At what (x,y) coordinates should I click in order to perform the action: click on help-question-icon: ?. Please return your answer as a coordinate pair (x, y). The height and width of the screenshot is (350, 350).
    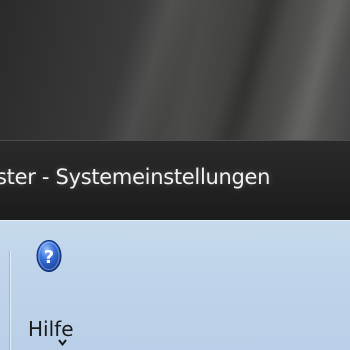
    Looking at the image, I should click on (49, 256).